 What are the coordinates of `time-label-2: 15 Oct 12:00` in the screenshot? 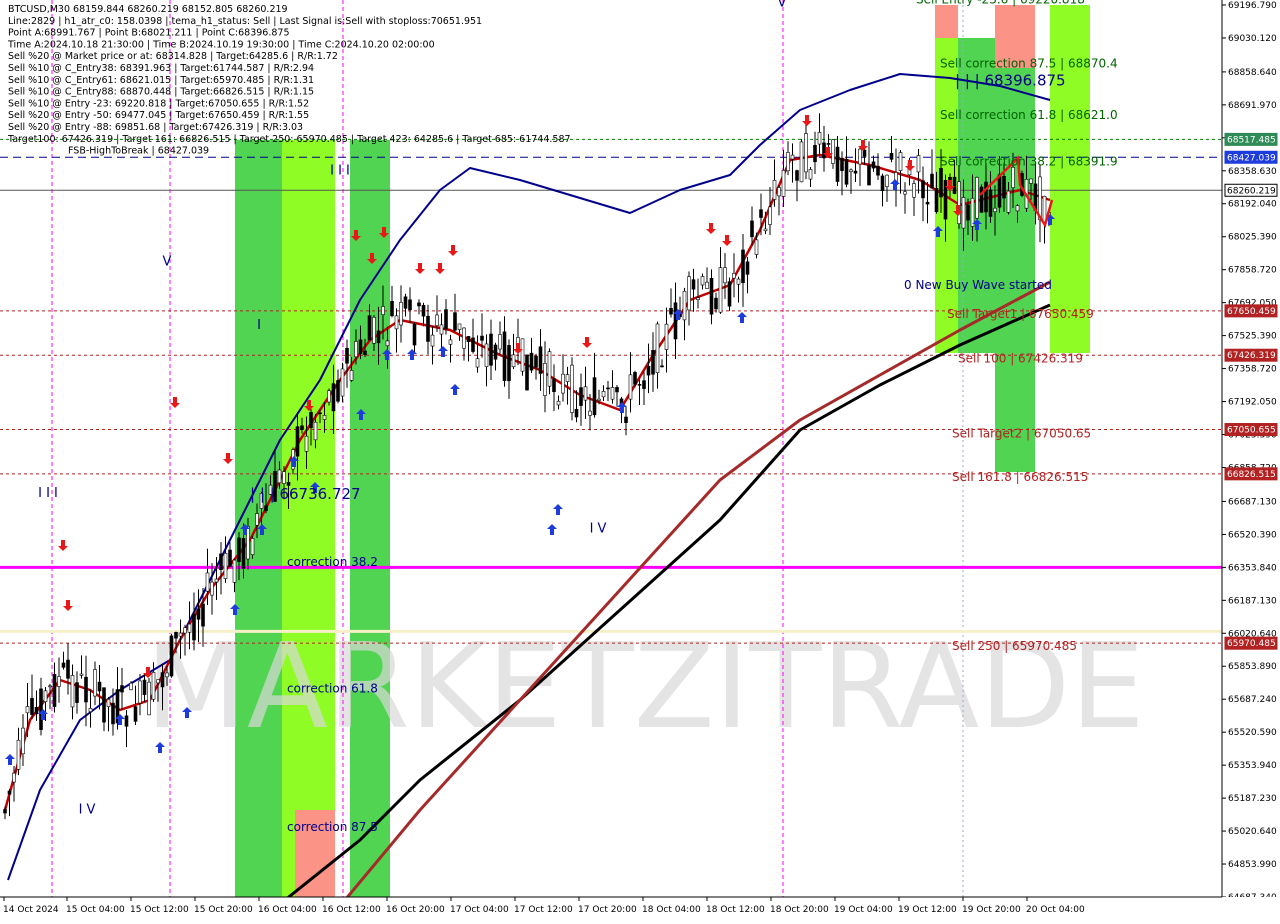 It's located at (159, 910).